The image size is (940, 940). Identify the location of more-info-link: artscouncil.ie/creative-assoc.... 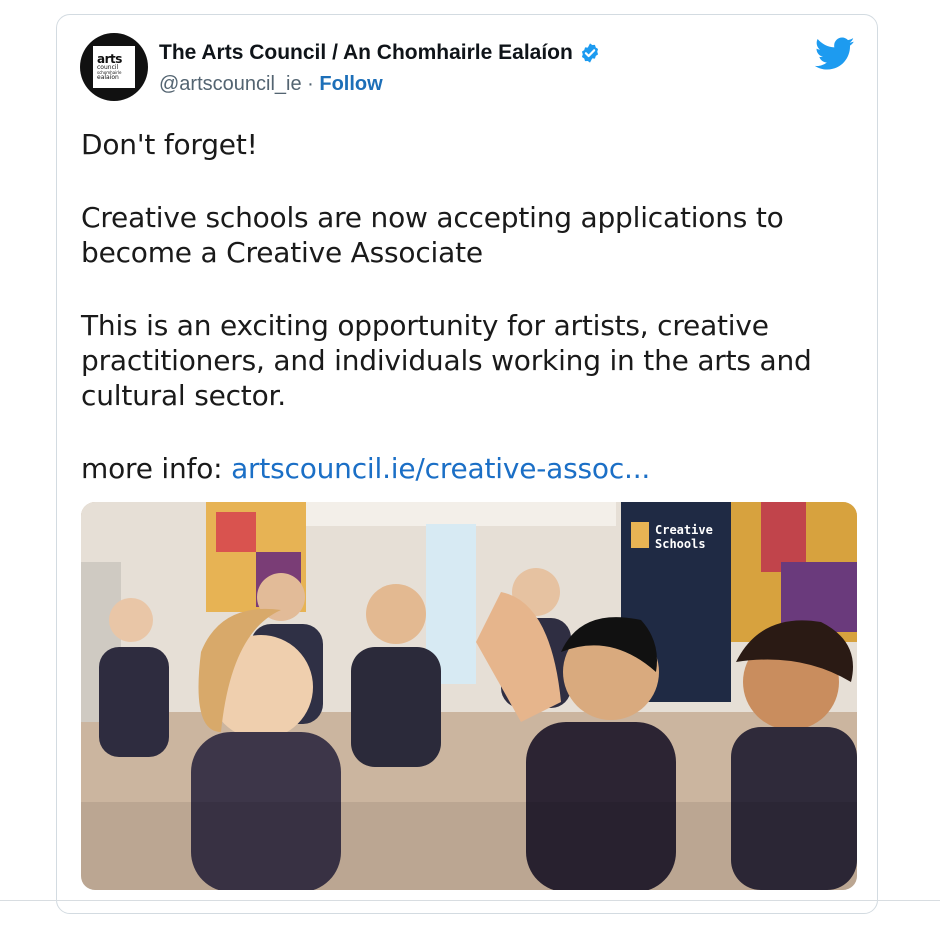
(440, 468).